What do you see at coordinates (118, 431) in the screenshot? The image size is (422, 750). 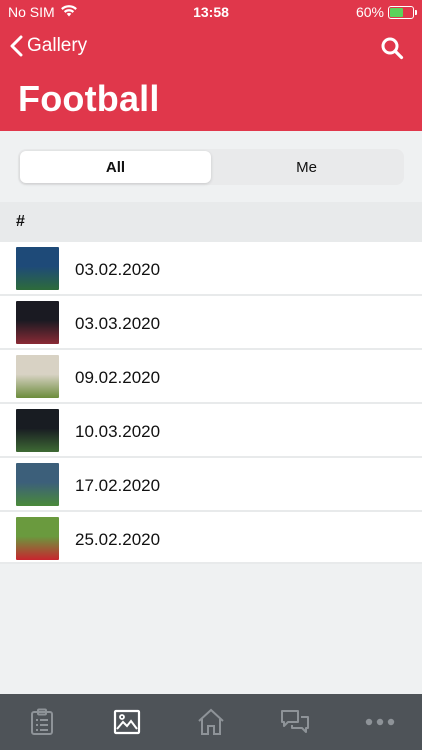 I see `list-item-label: 10.03.2020` at bounding box center [118, 431].